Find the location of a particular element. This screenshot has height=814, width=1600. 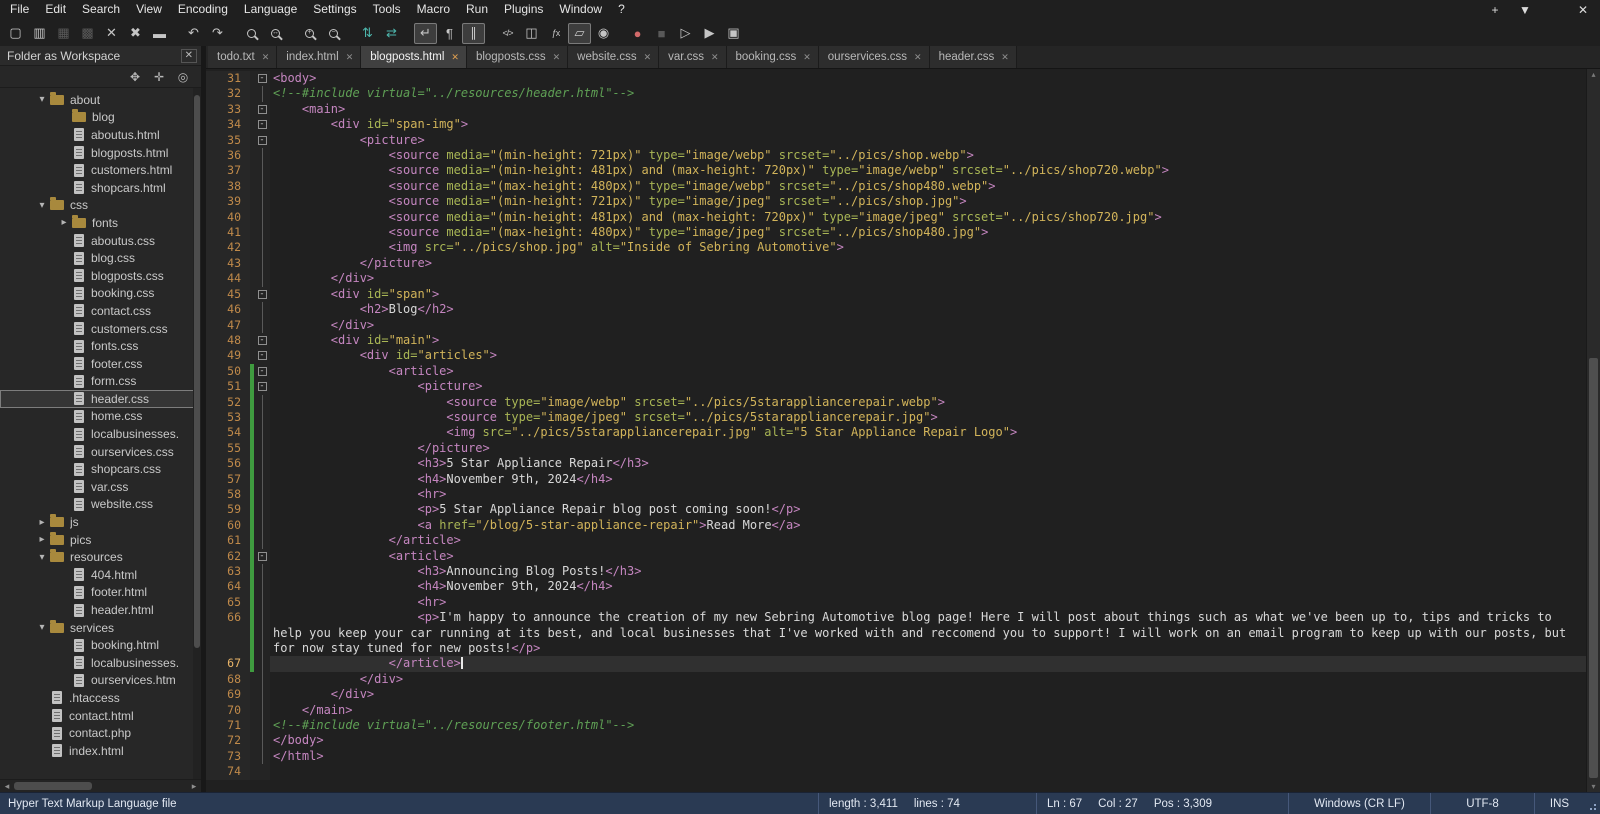

tree-item-services: ▾ services is located at coordinates (100, 628).